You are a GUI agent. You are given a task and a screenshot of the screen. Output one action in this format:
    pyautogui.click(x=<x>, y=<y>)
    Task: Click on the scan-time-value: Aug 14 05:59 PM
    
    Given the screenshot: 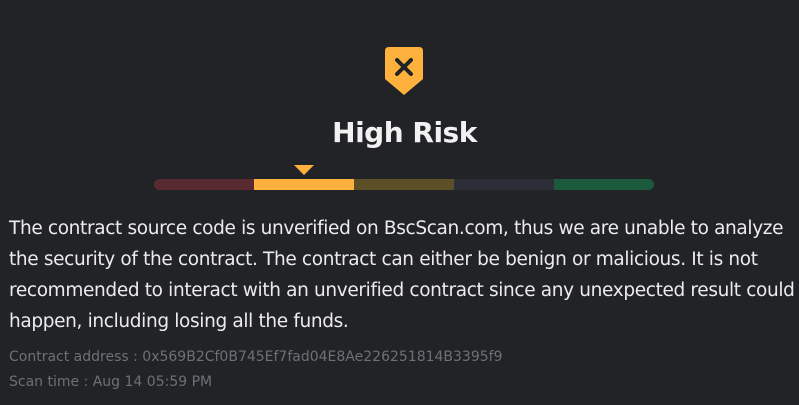 What is the action you would take?
    pyautogui.click(x=152, y=382)
    